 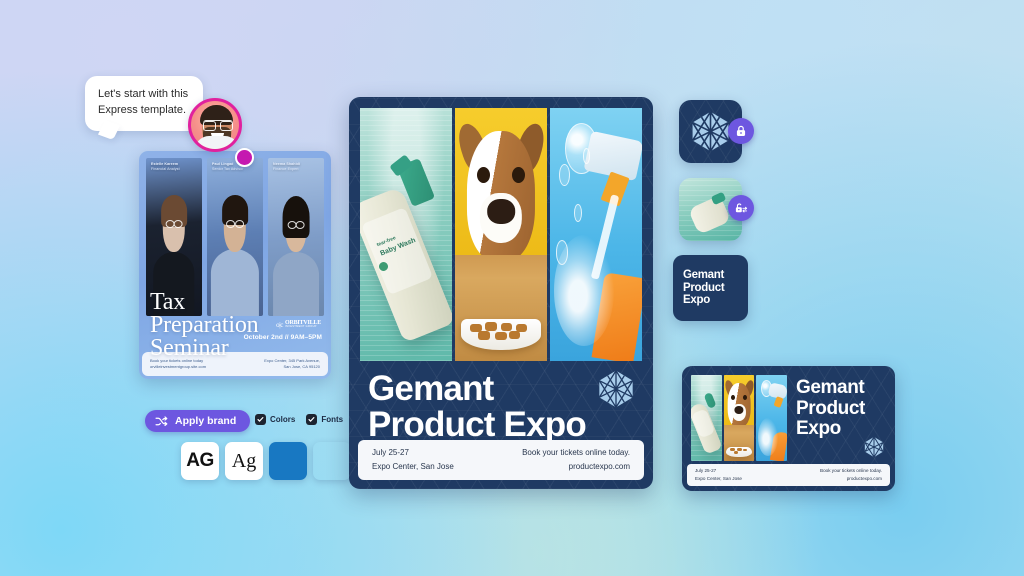 What do you see at coordinates (206, 421) in the screenshot?
I see `apply-brand-label: Apply brand` at bounding box center [206, 421].